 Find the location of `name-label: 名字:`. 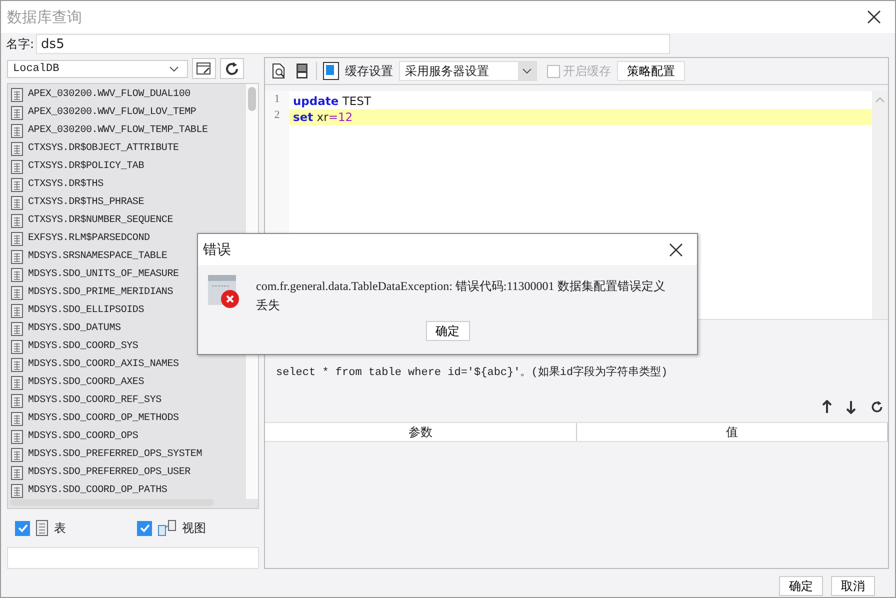

name-label: 名字: is located at coordinates (20, 44).